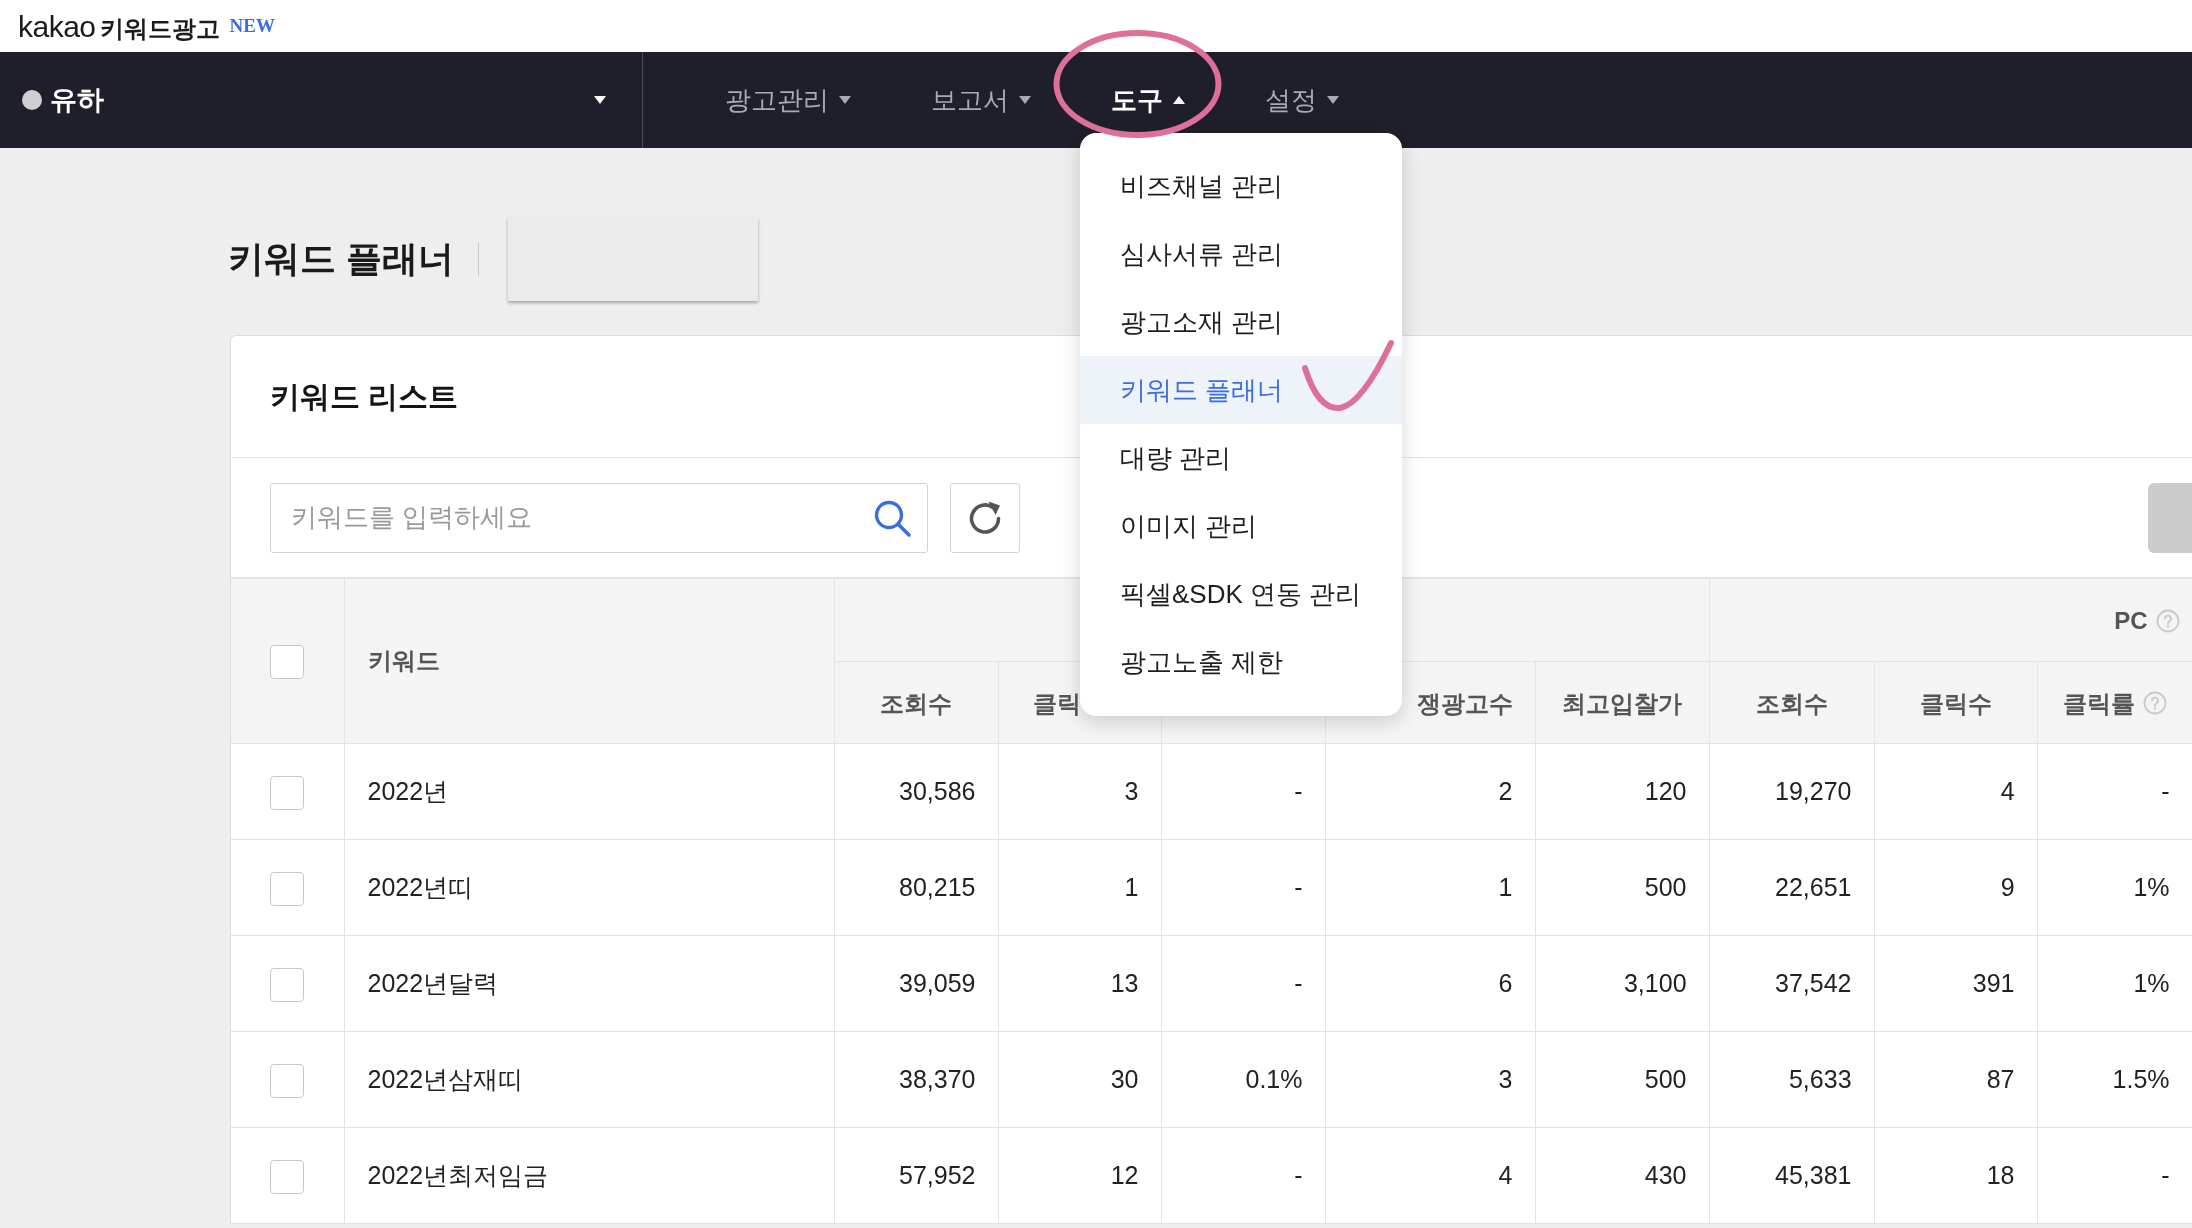 The image size is (2192, 1228). Describe the element at coordinates (2131, 620) in the screenshot. I see `group-label: PC` at that location.